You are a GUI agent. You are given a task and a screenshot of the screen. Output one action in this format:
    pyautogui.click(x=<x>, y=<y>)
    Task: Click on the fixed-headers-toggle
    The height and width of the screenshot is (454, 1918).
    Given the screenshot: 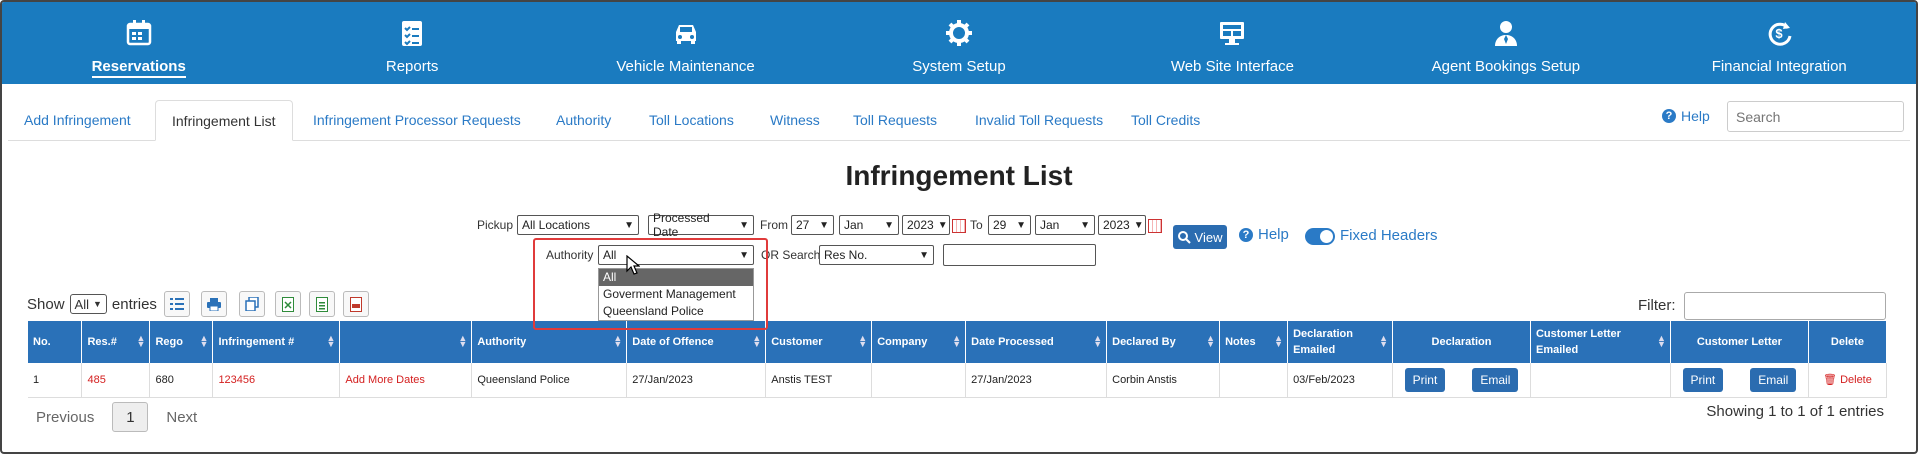 What is the action you would take?
    pyautogui.click(x=1320, y=236)
    